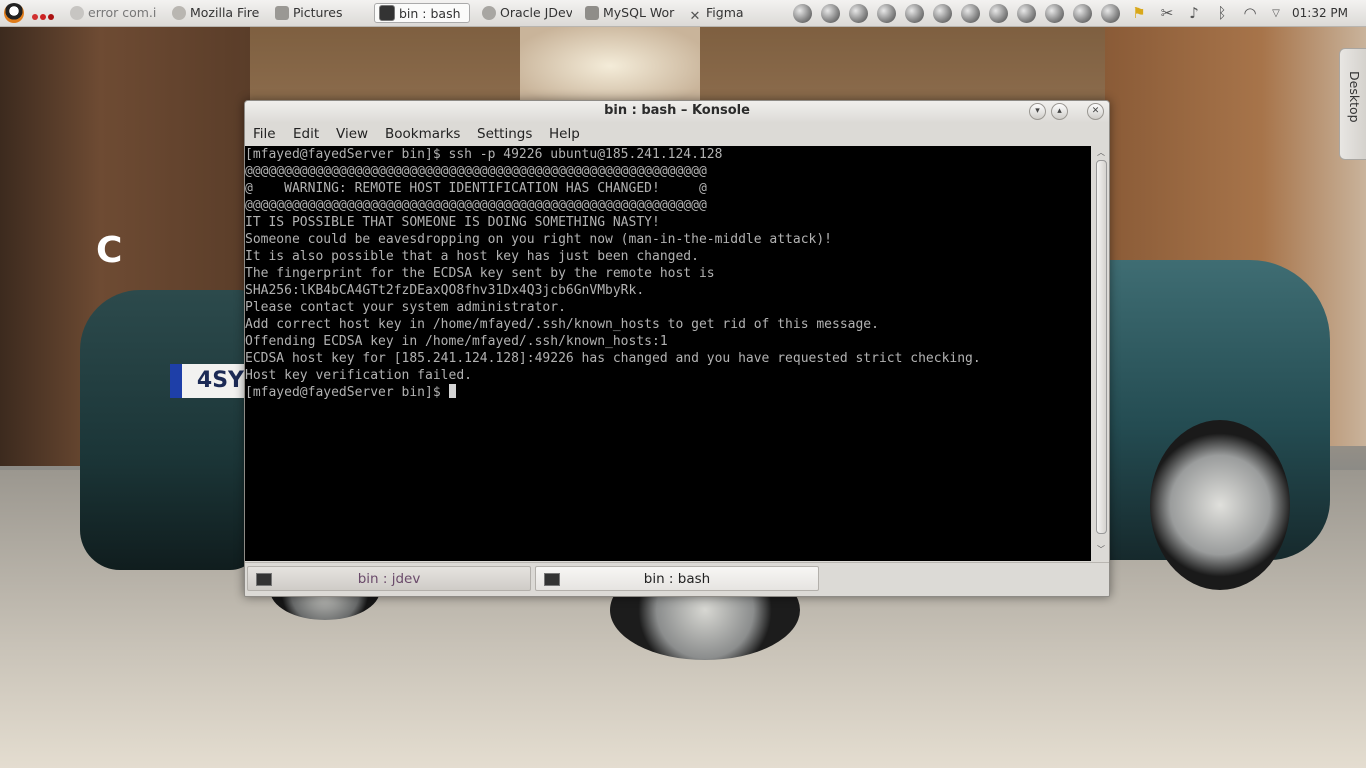 This screenshot has height=768, width=1366. I want to click on title-bar: bin : bash – Konsole ▾ ▴ ✕, so click(677, 112).